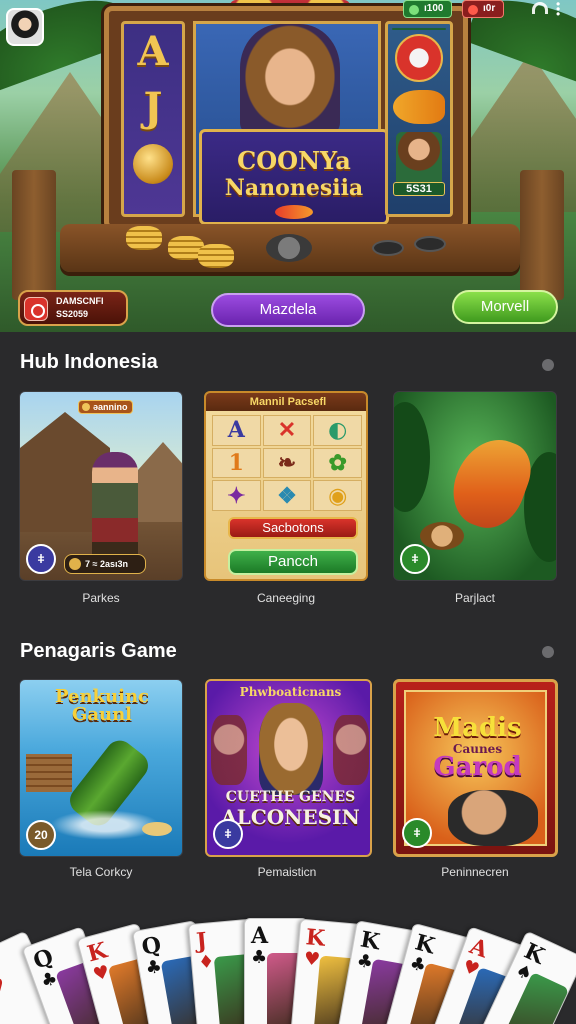 The width and height of the screenshot is (576, 1024). What do you see at coordinates (419, 107) in the screenshot?
I see `goldfish-icon` at bounding box center [419, 107].